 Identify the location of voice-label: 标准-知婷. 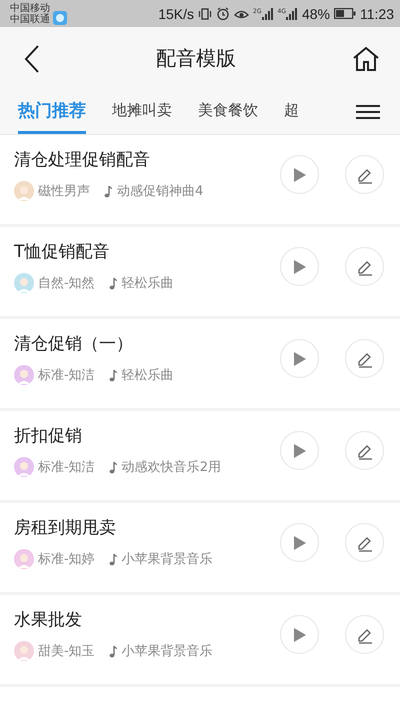
(66, 559).